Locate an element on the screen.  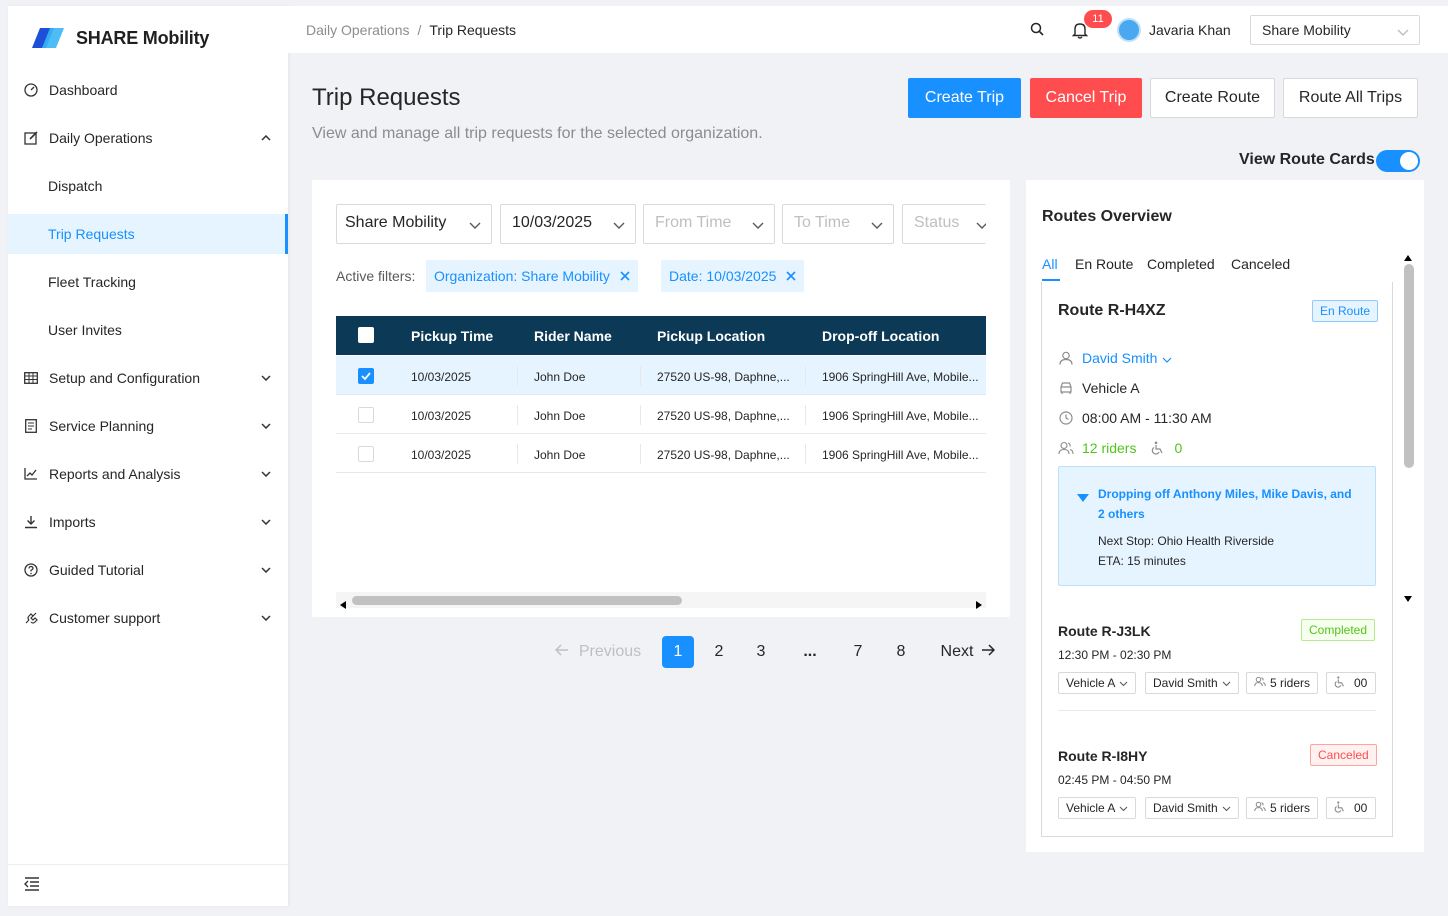
vehicle-name: Vehicle A is located at coordinates (1091, 683).